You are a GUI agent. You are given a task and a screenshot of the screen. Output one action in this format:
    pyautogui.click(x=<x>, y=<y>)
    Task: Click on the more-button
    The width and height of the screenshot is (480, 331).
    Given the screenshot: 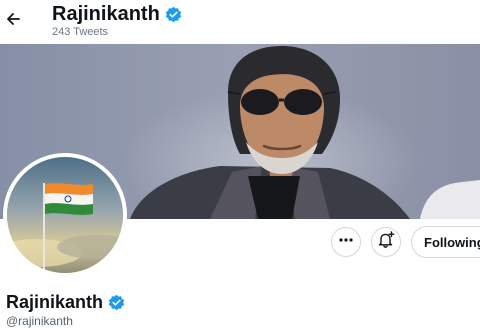 What is the action you would take?
    pyautogui.click(x=346, y=242)
    